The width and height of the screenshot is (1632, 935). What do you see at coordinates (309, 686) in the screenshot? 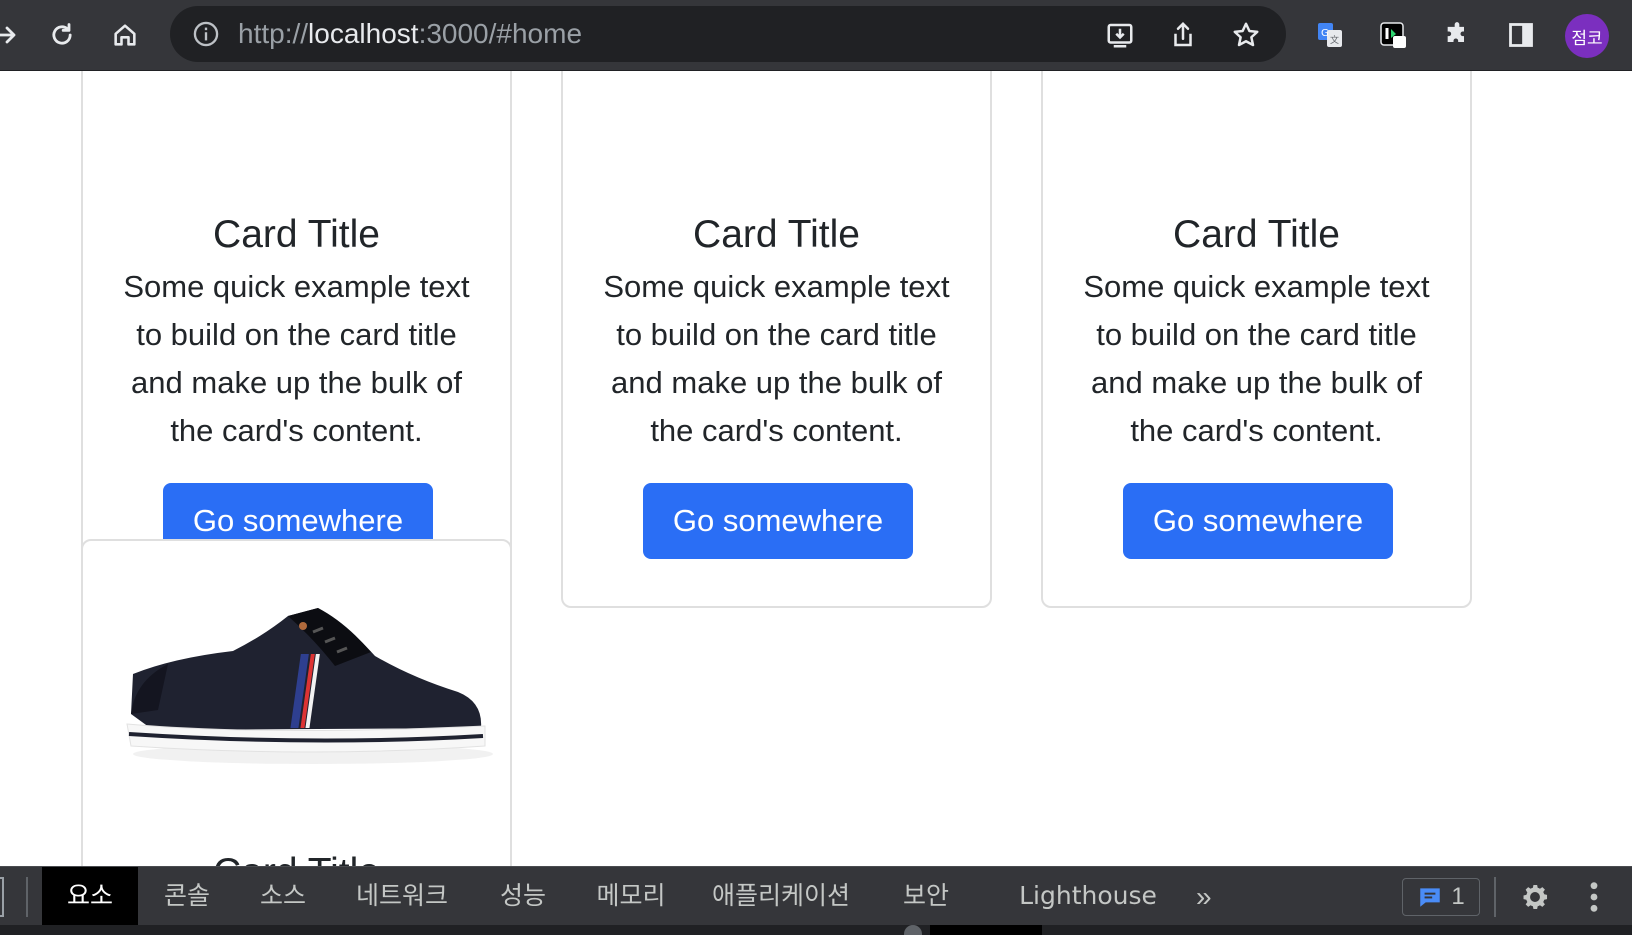
I see `sneaker-image` at bounding box center [309, 686].